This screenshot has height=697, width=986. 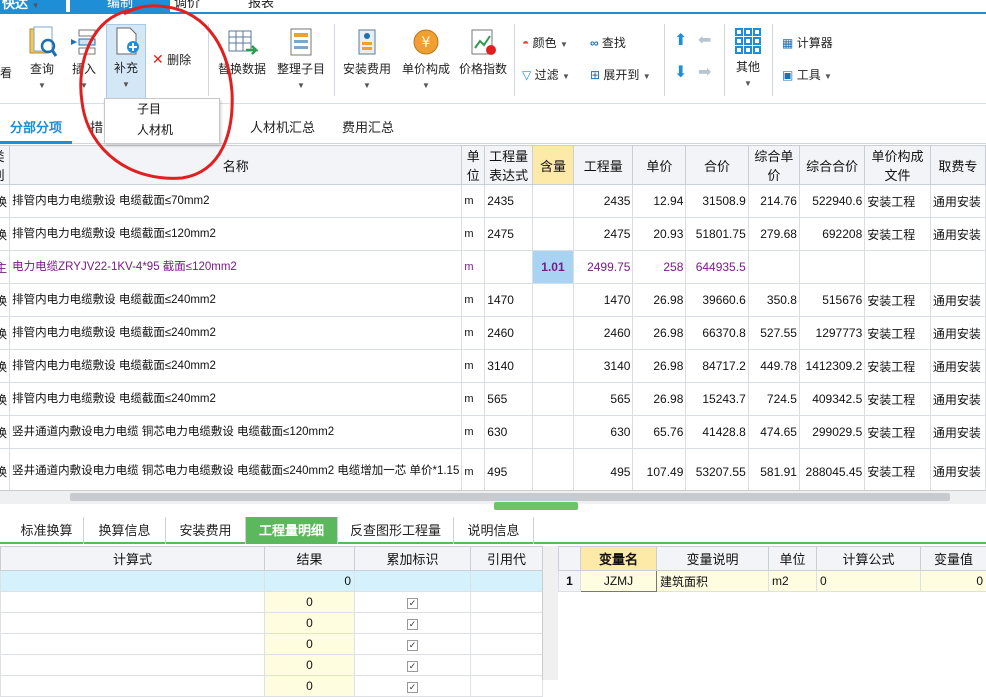 I want to click on cell-variable-value: 0, so click(x=953, y=581).